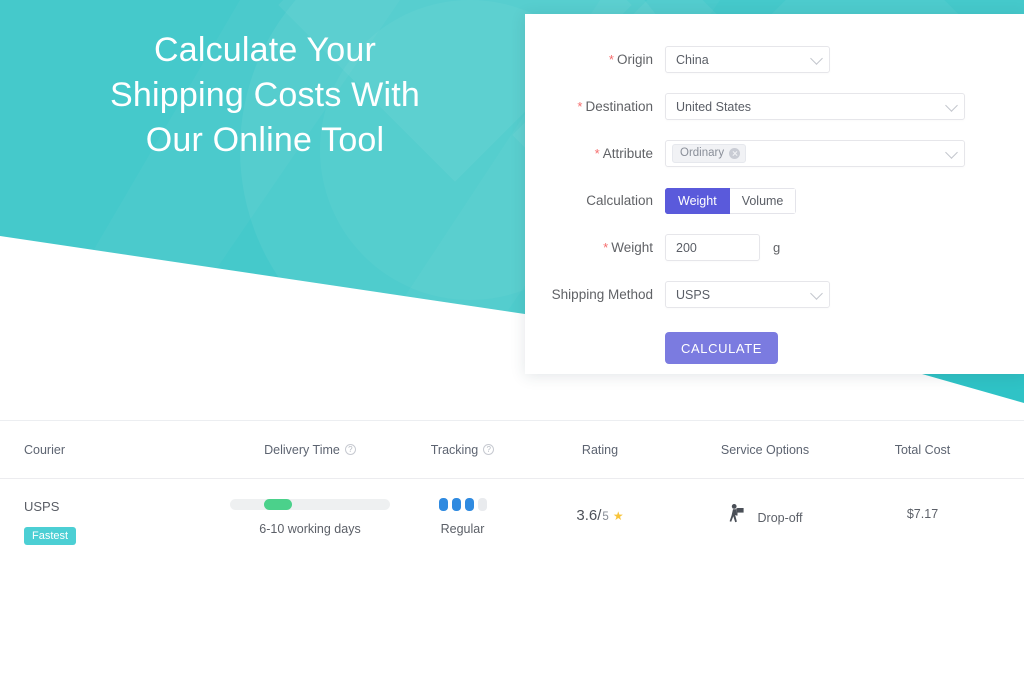  I want to click on form-row-calculation: Calculation Weight Volume, so click(774, 200).